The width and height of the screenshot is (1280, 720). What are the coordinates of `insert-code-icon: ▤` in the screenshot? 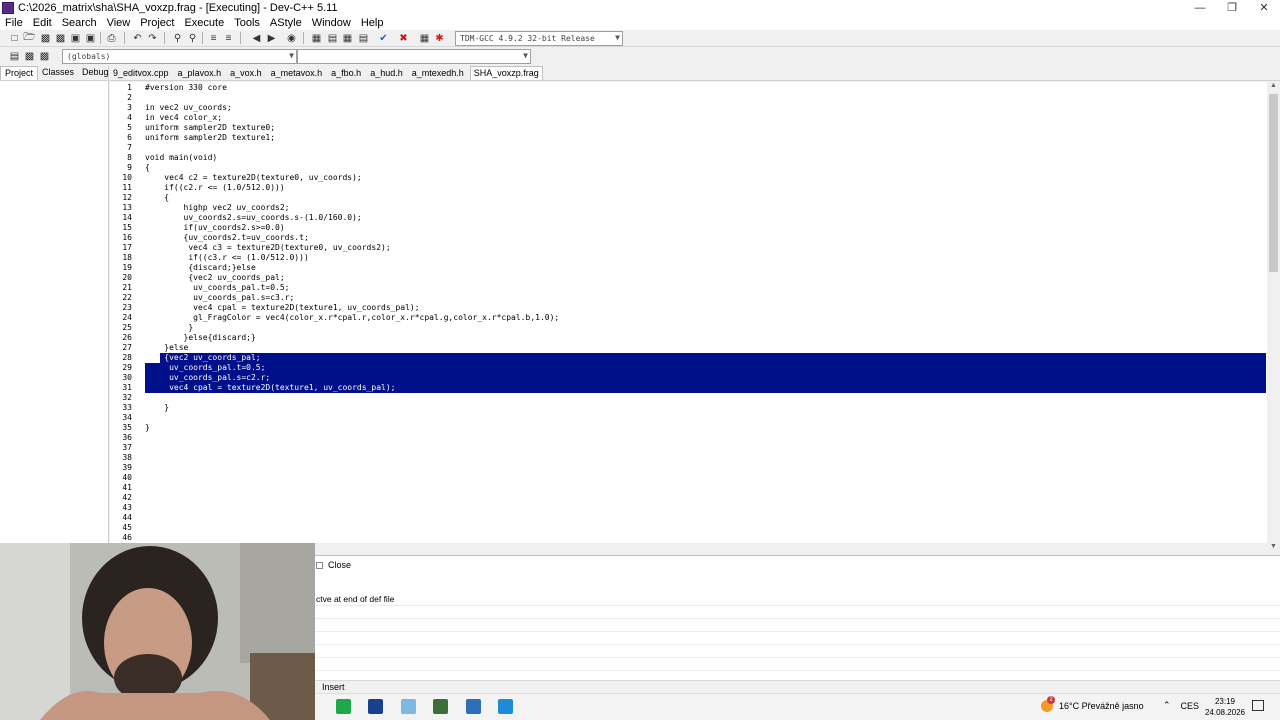 It's located at (14, 56).